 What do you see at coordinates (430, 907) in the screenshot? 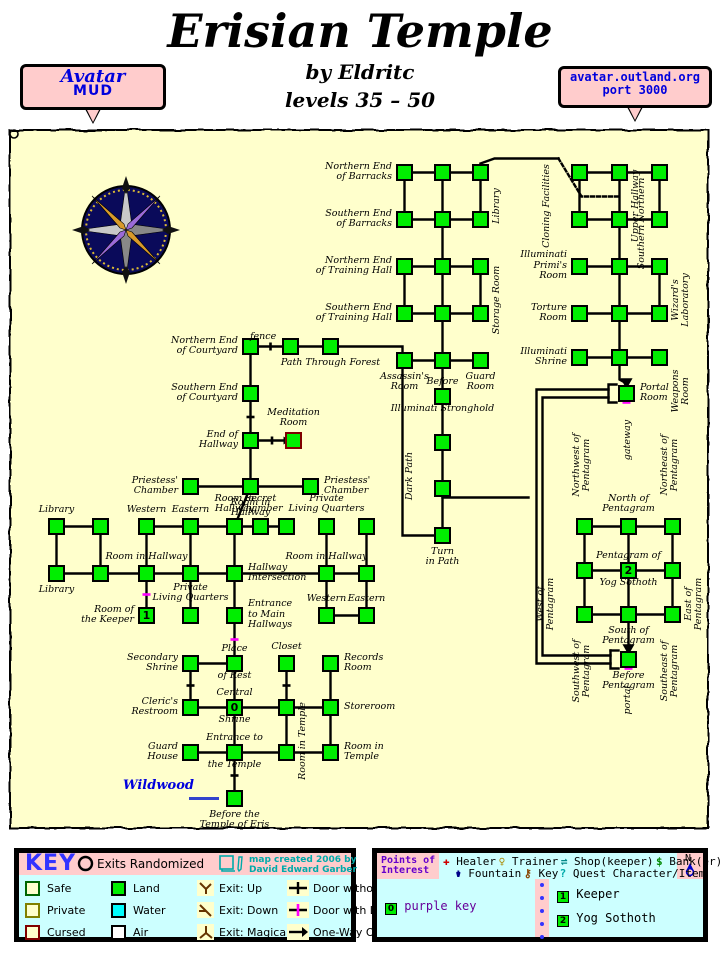
I see `poi-item-purple-key: 0 purple key` at bounding box center [430, 907].